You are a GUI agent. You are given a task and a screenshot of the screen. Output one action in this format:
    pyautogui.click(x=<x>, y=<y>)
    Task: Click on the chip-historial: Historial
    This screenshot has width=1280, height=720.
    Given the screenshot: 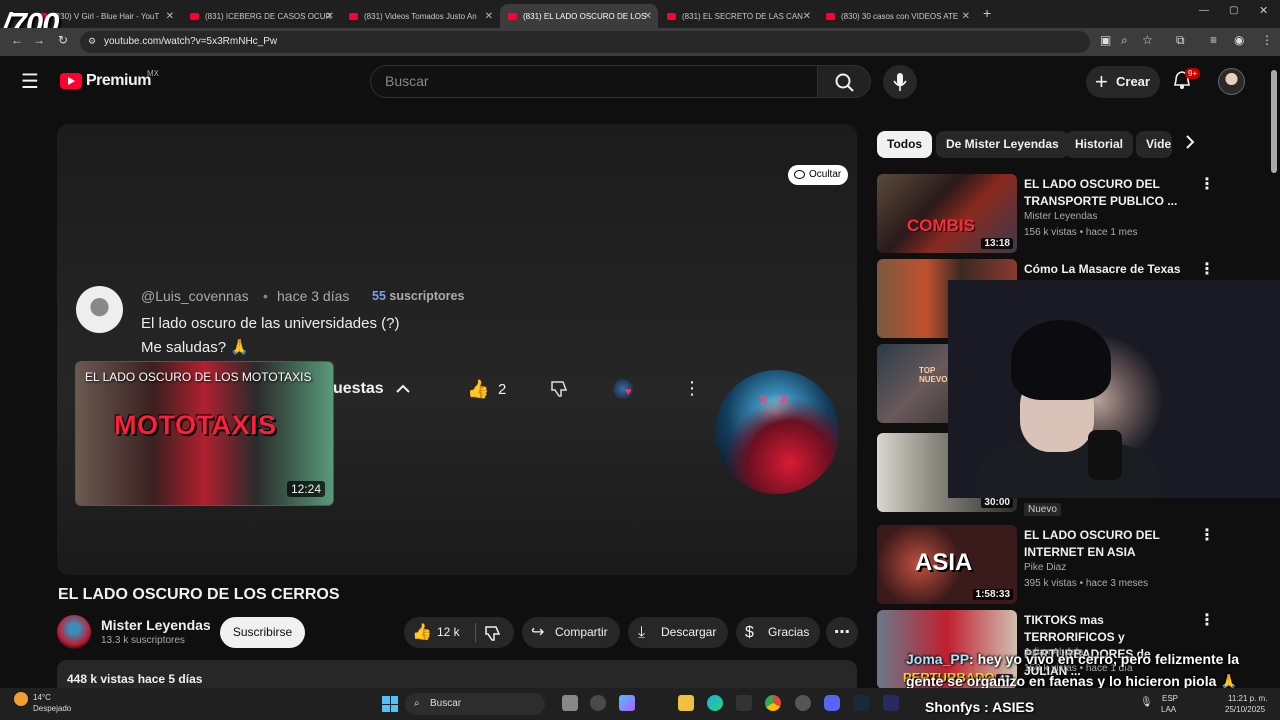 What is the action you would take?
    pyautogui.click(x=1099, y=144)
    